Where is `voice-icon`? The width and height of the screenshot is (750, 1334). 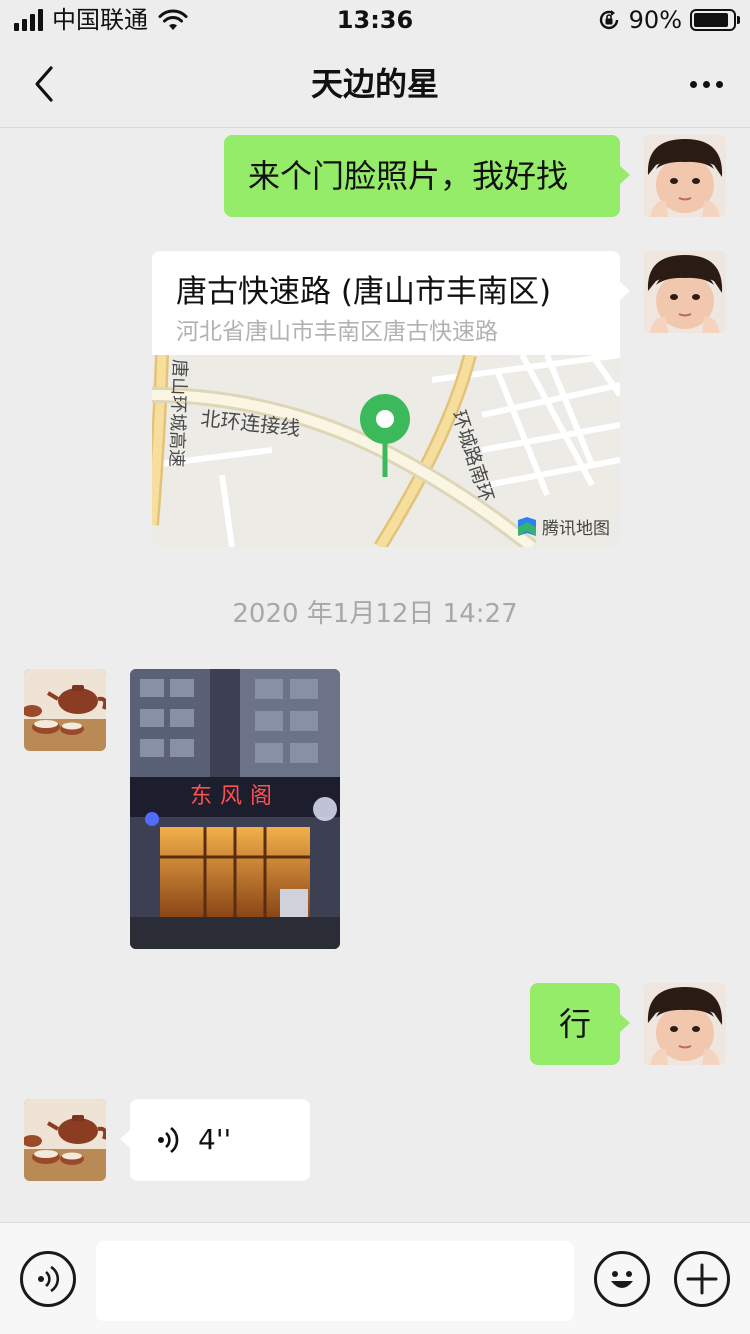
voice-icon is located at coordinates (49, 1279).